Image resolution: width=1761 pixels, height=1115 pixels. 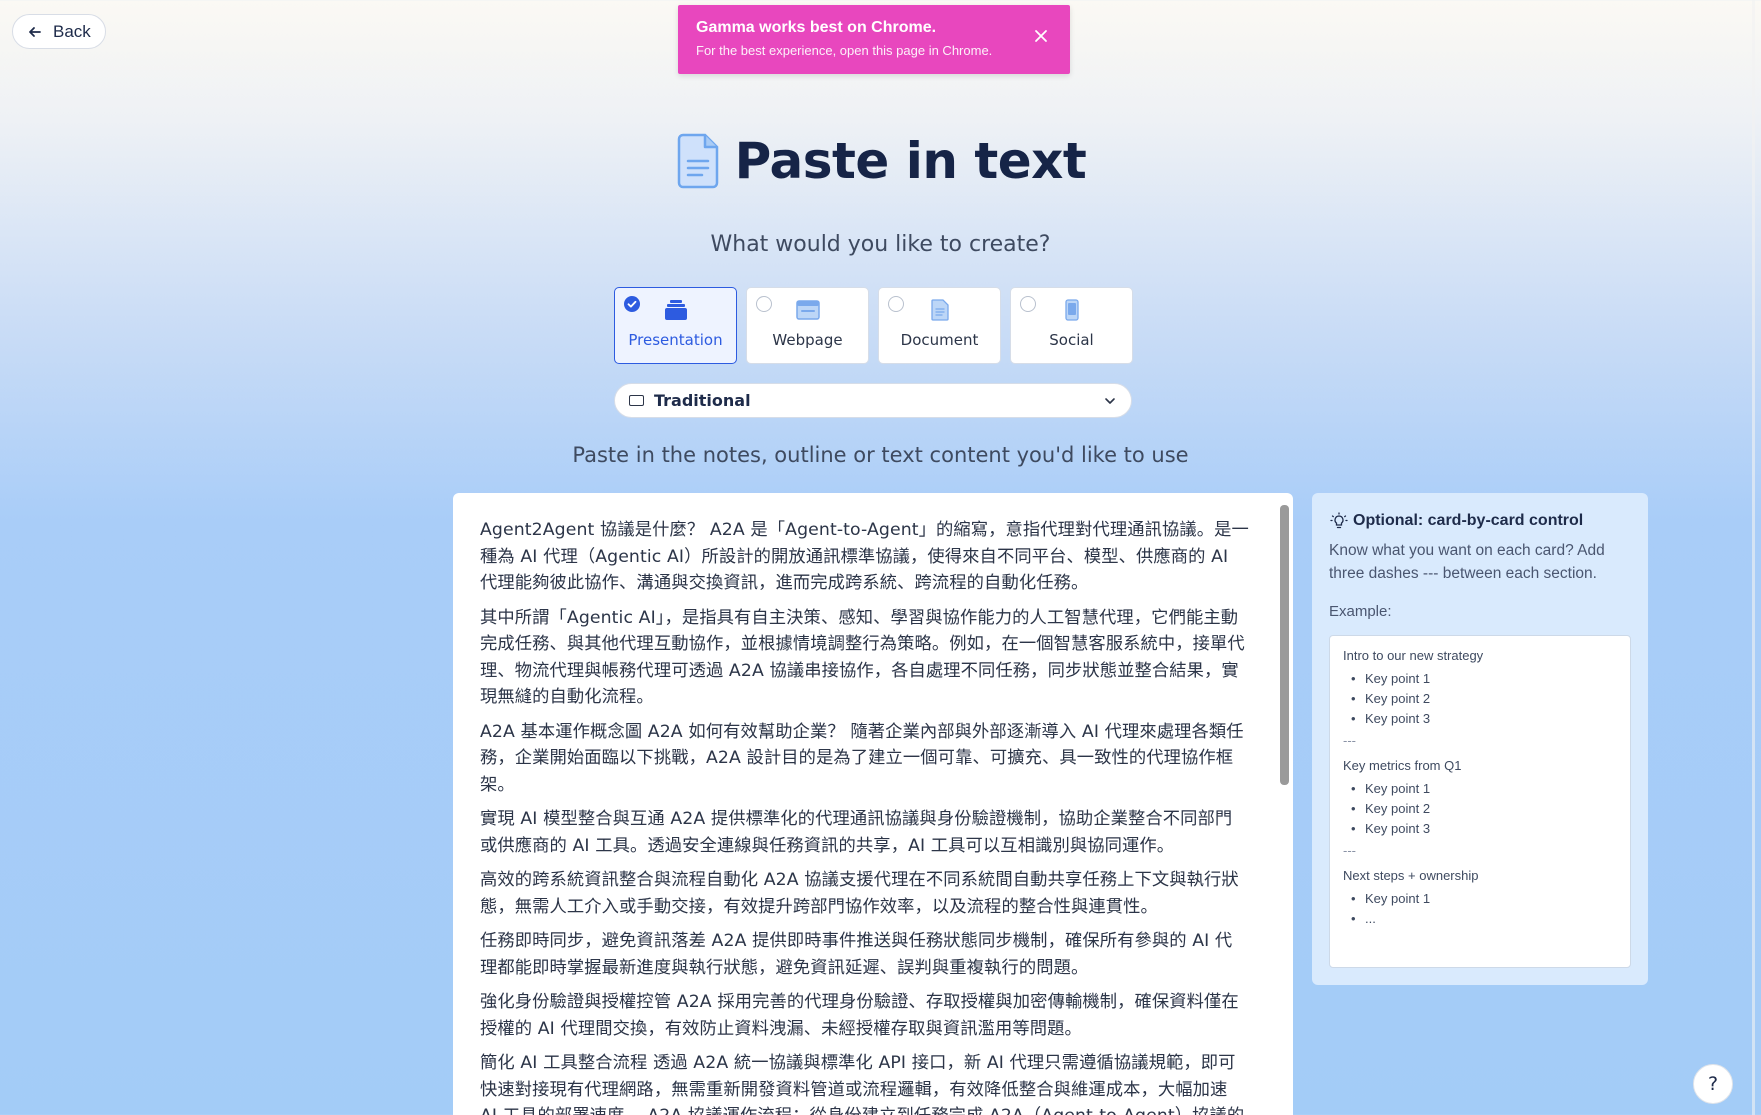 I want to click on type-social-card: Social, so click(x=1071, y=325).